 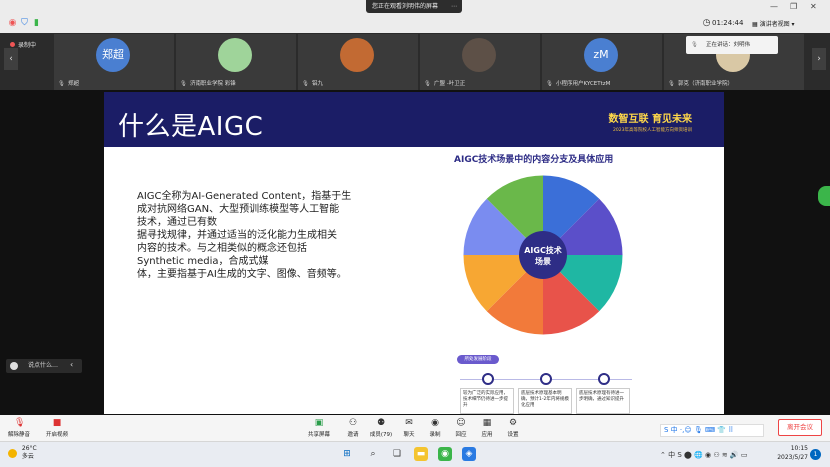 What do you see at coordinates (24, 23) in the screenshot?
I see `shield-icon: ⛉` at bounding box center [24, 23].